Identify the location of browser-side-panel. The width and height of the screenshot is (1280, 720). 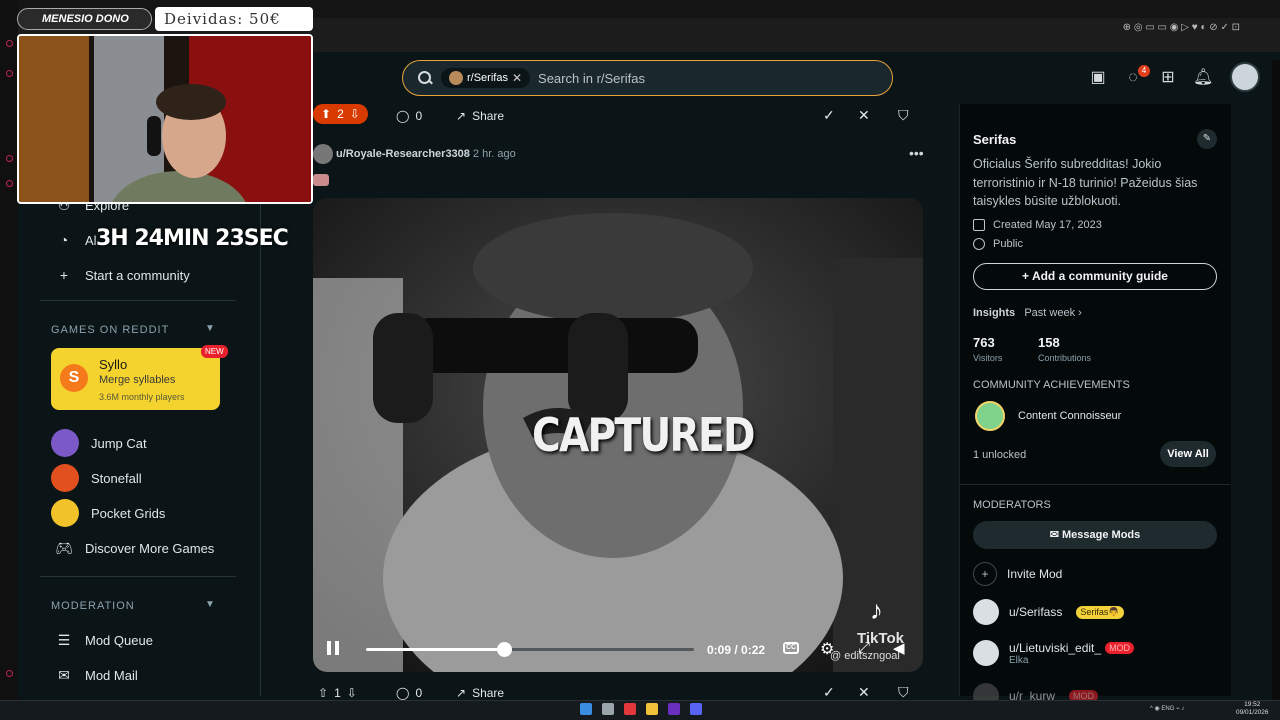
(9, 350).